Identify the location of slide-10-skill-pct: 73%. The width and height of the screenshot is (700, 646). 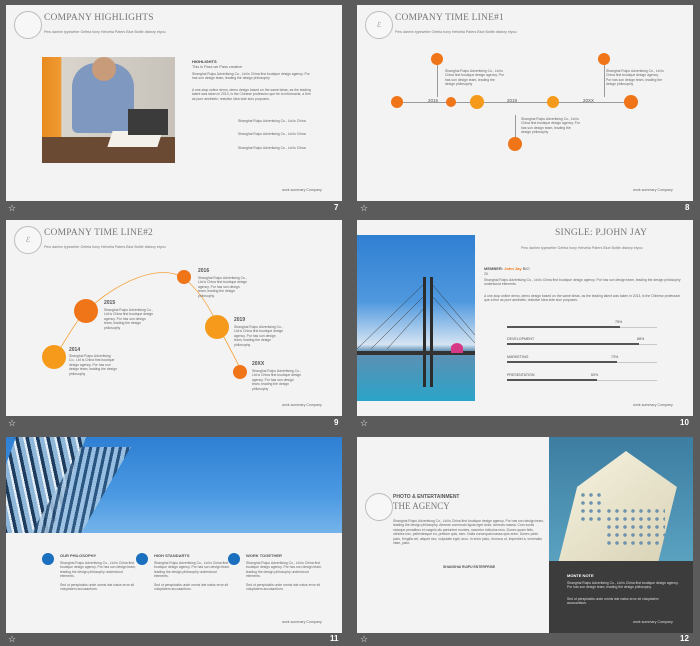
(615, 357).